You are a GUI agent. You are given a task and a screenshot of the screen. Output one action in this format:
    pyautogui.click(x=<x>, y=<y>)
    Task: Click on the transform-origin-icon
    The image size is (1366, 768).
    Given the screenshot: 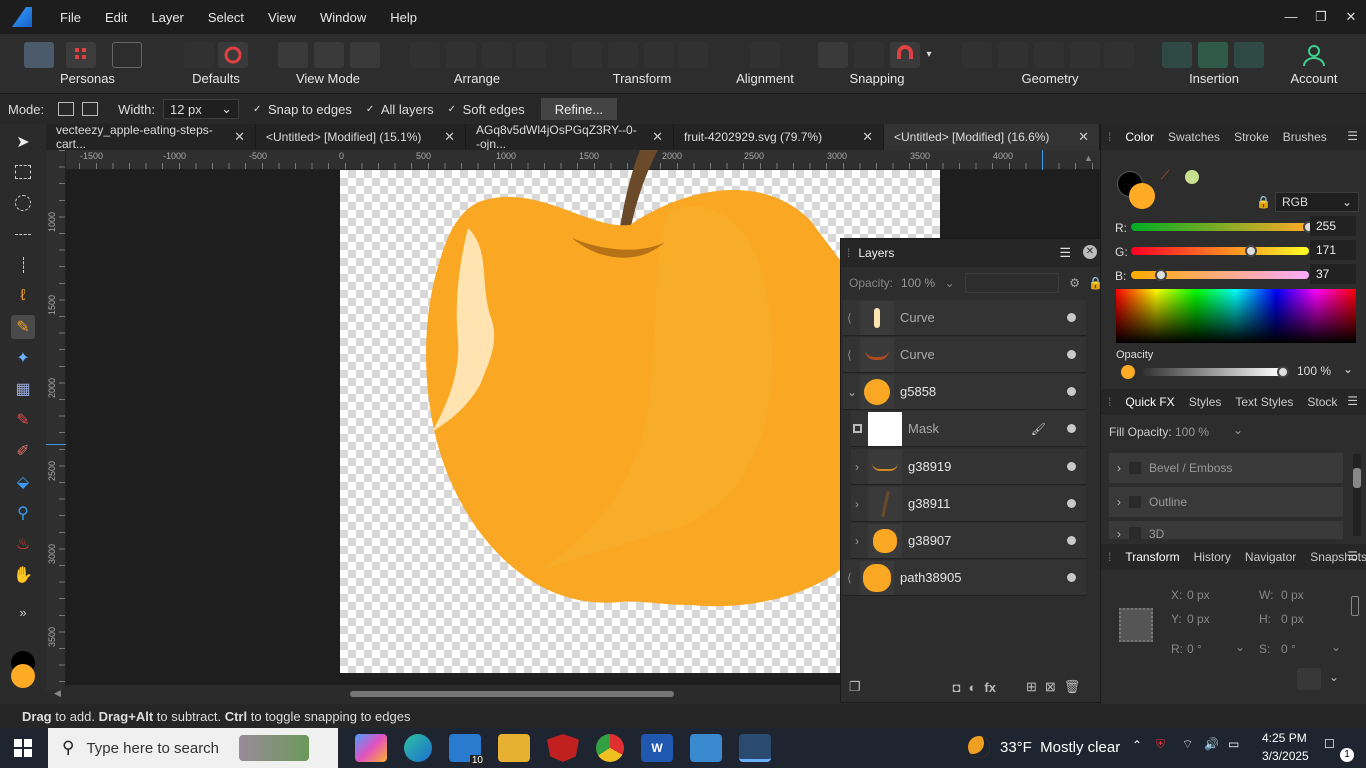 What is the action you would take?
    pyautogui.click(x=1309, y=679)
    